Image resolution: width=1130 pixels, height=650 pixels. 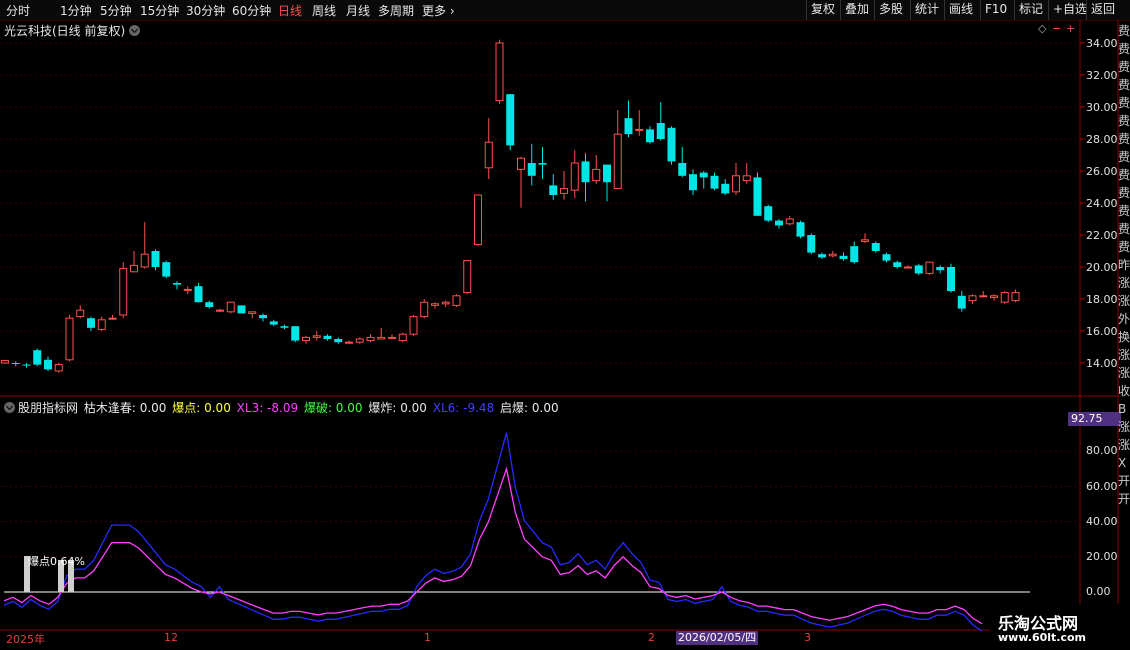 I want to click on right-panel-char: 换, so click(x=1124, y=337).